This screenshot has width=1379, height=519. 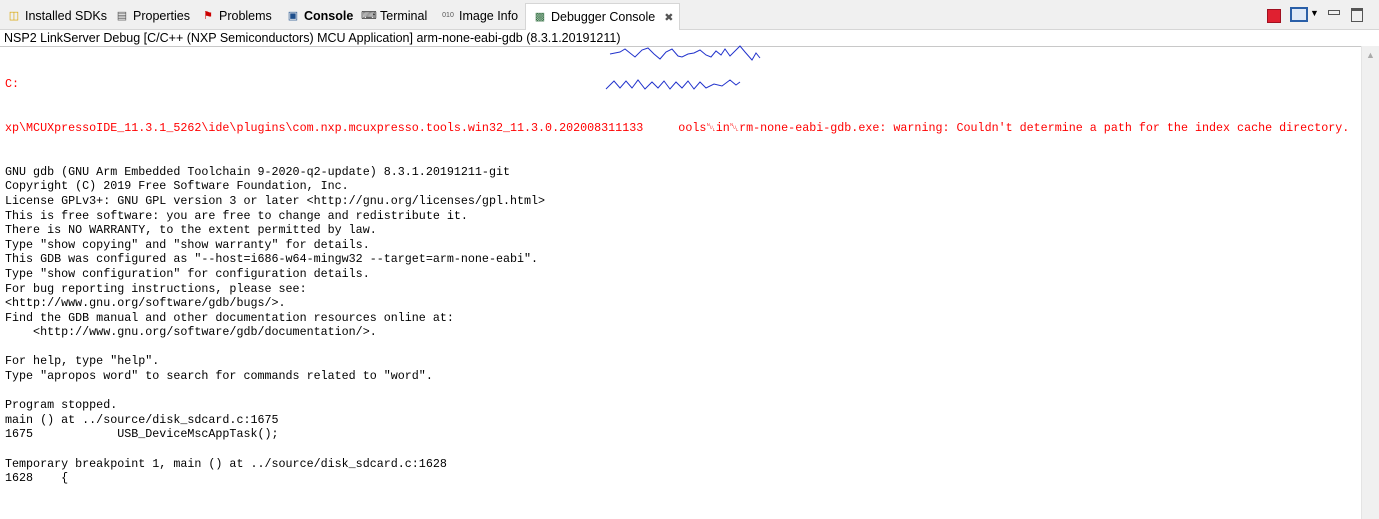 I want to click on console-icon: ▣, so click(x=293, y=16).